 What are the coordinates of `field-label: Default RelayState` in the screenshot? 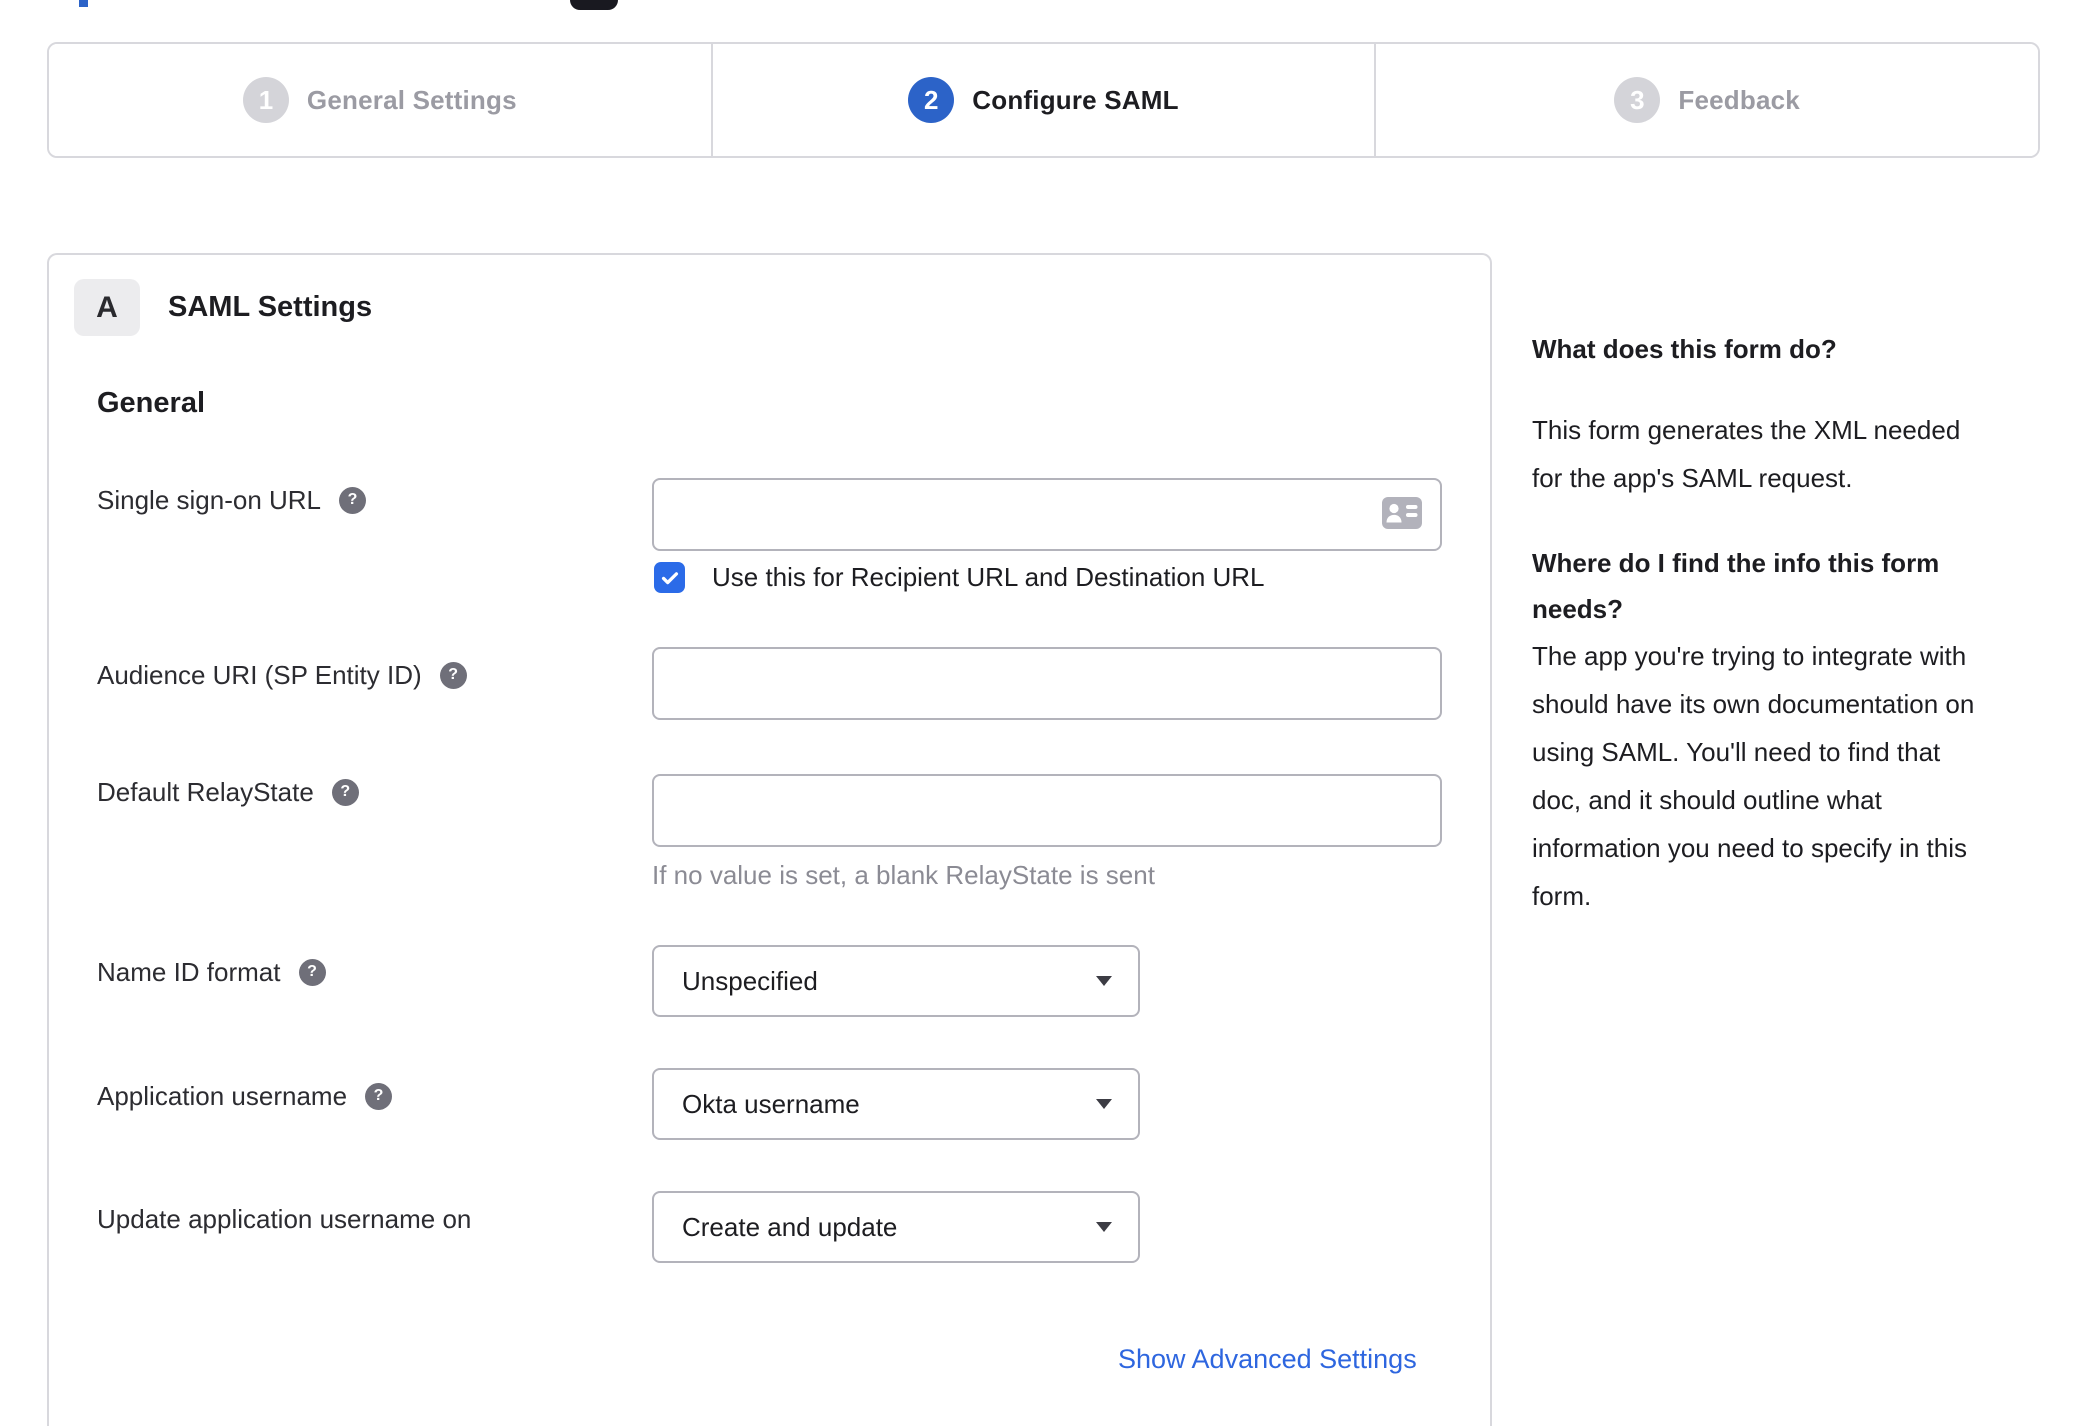 It's located at (205, 792).